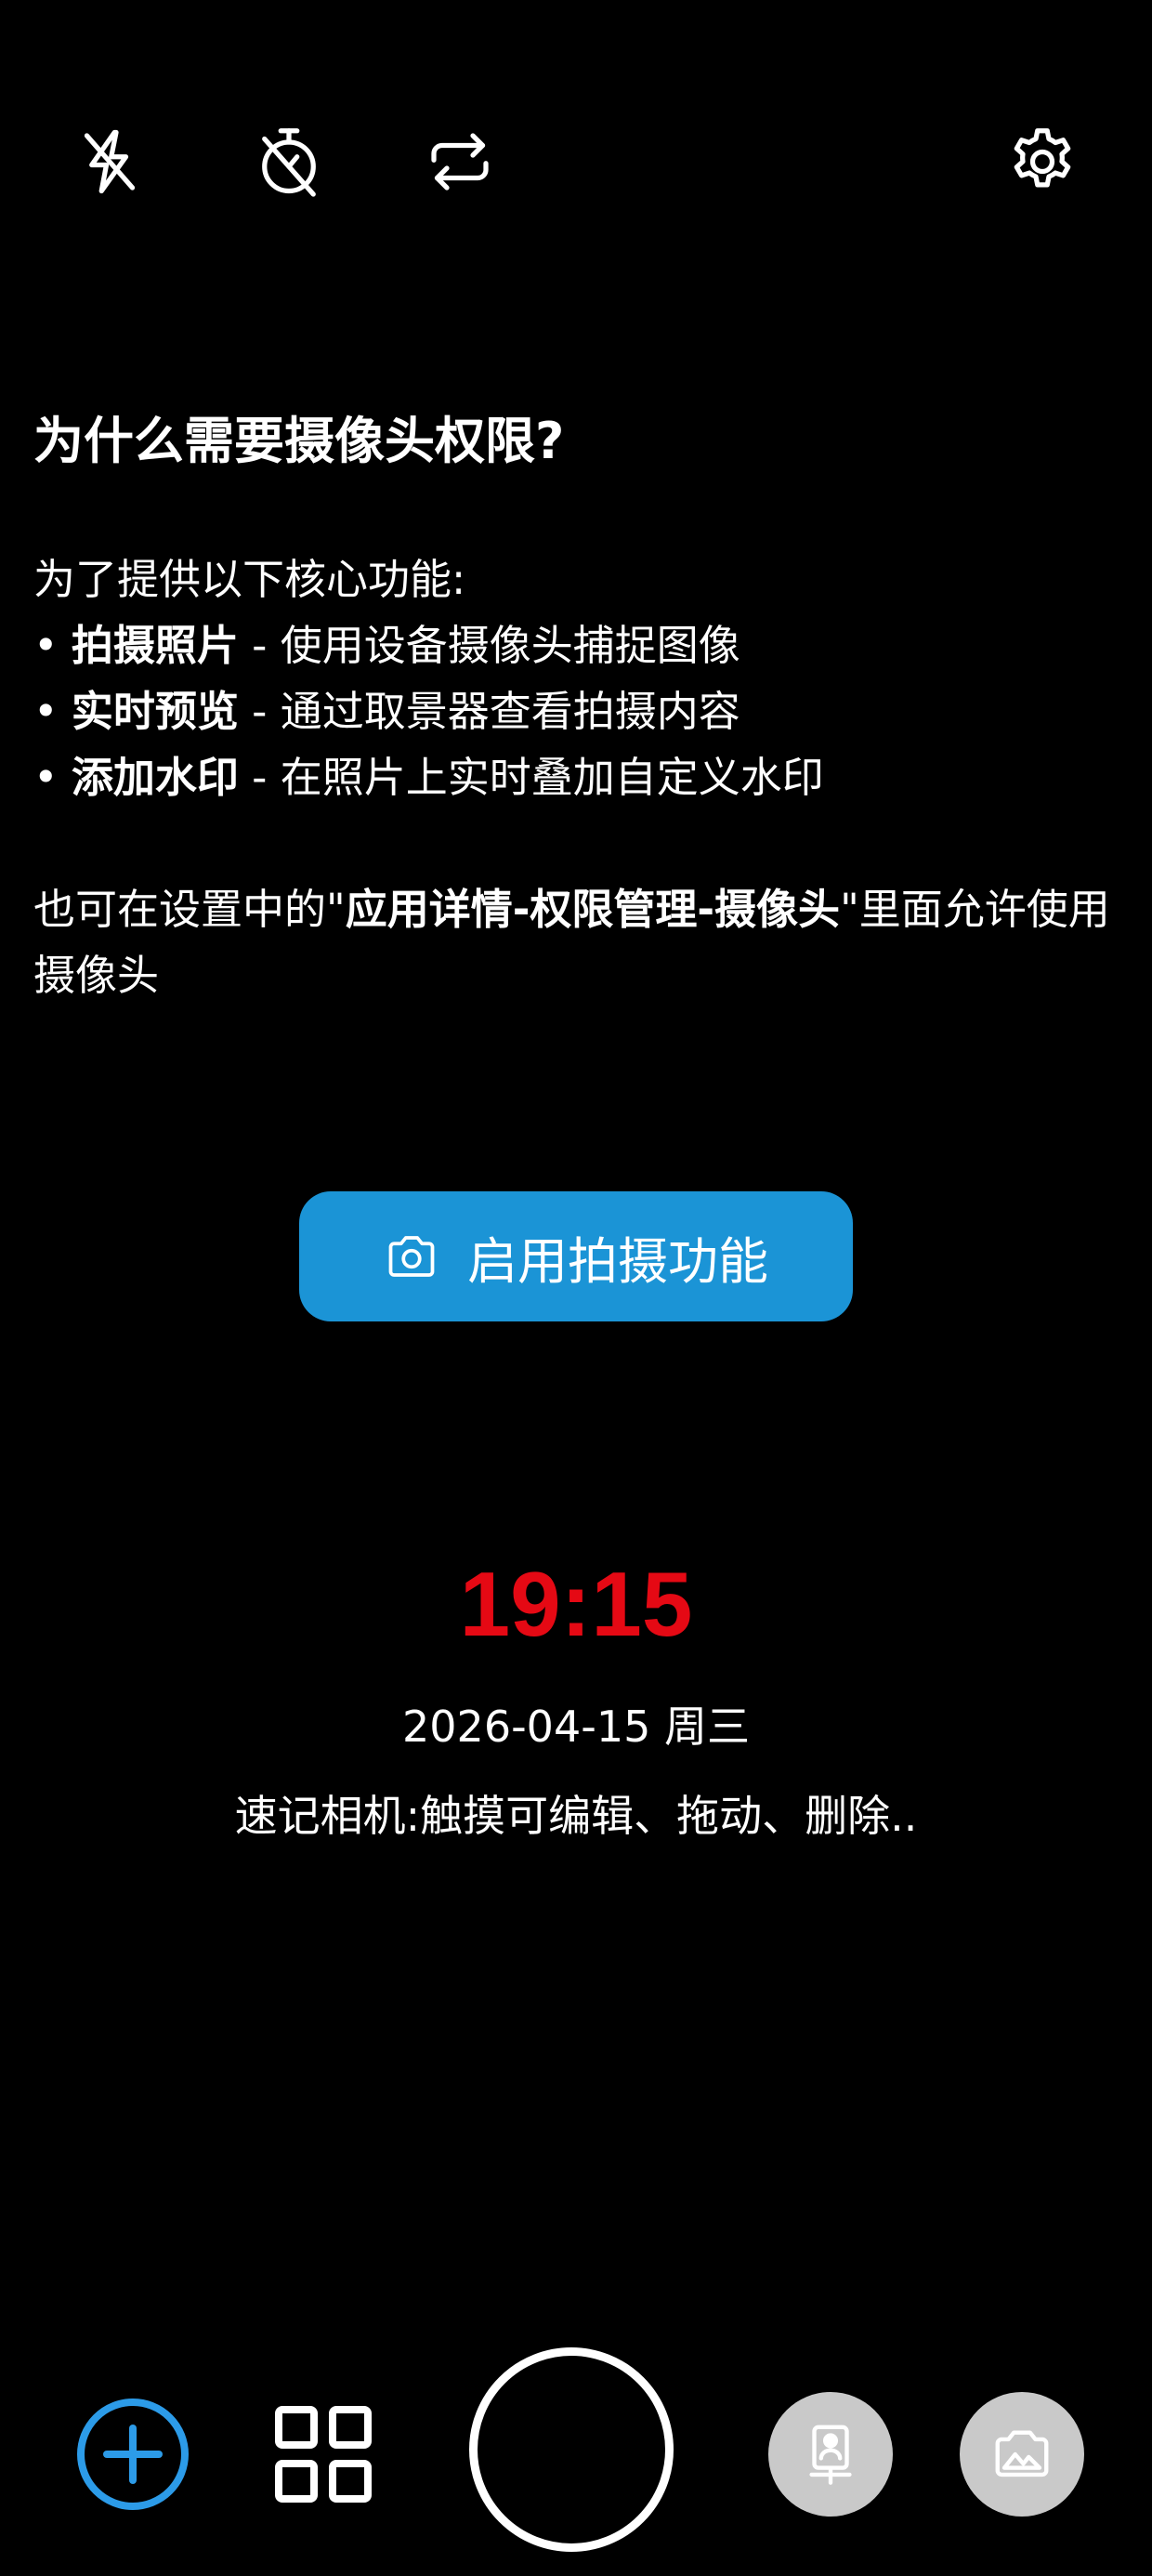  What do you see at coordinates (155, 712) in the screenshot?
I see `feature-name: 实时预览` at bounding box center [155, 712].